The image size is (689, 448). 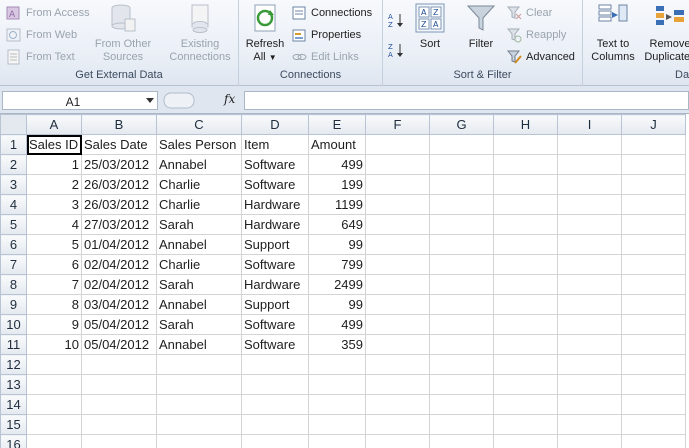 I want to click on column-header: B, so click(x=119, y=124).